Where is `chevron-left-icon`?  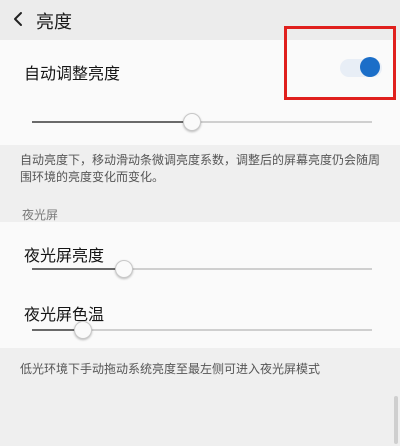
chevron-left-icon is located at coordinates (19, 19).